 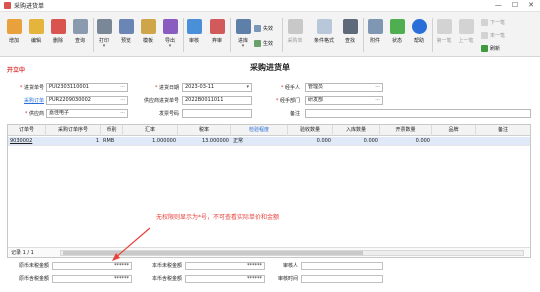 I want to click on approver-label: 审核人, so click(x=290, y=266).